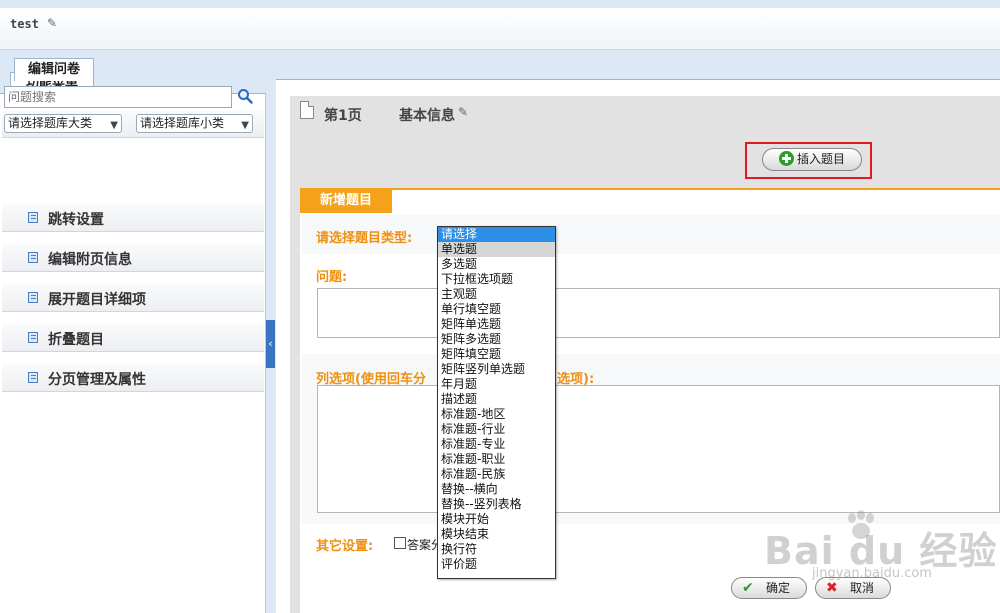 This screenshot has width=1000, height=613. Describe the element at coordinates (638, 65) in the screenshot. I see `main-tab-bar` at that location.